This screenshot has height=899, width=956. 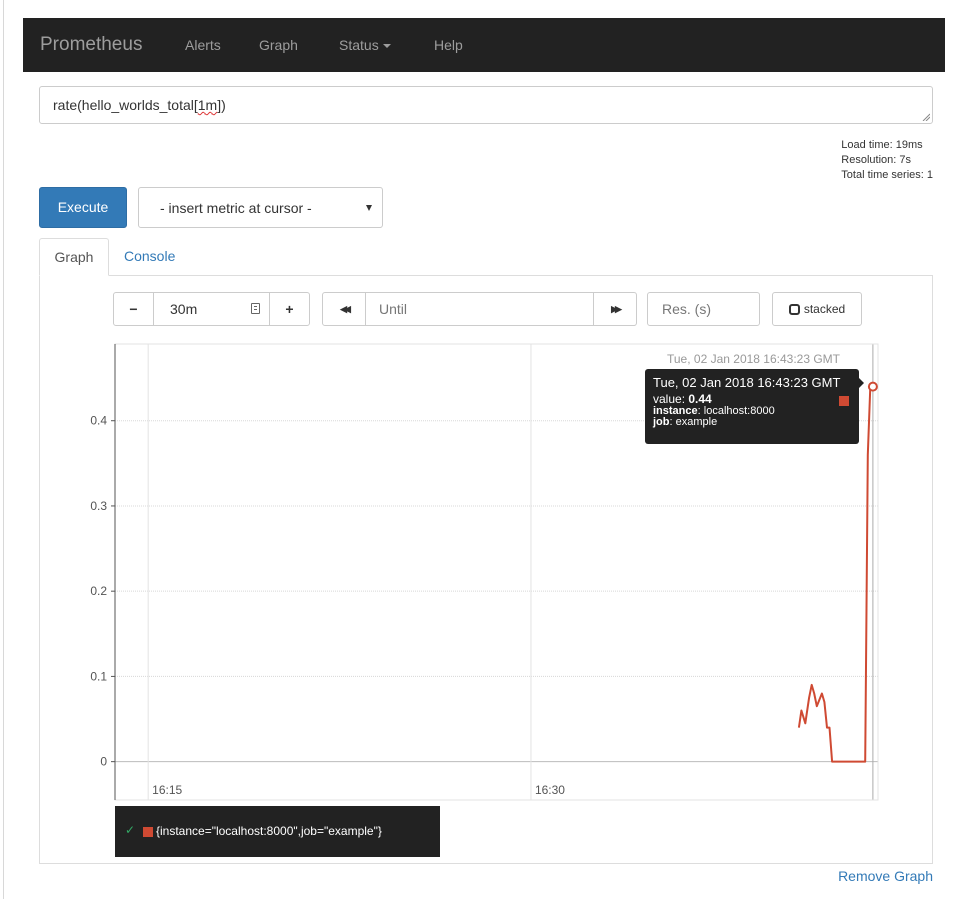 What do you see at coordinates (98, 676) in the screenshot?
I see `y-tick-label: 0.1` at bounding box center [98, 676].